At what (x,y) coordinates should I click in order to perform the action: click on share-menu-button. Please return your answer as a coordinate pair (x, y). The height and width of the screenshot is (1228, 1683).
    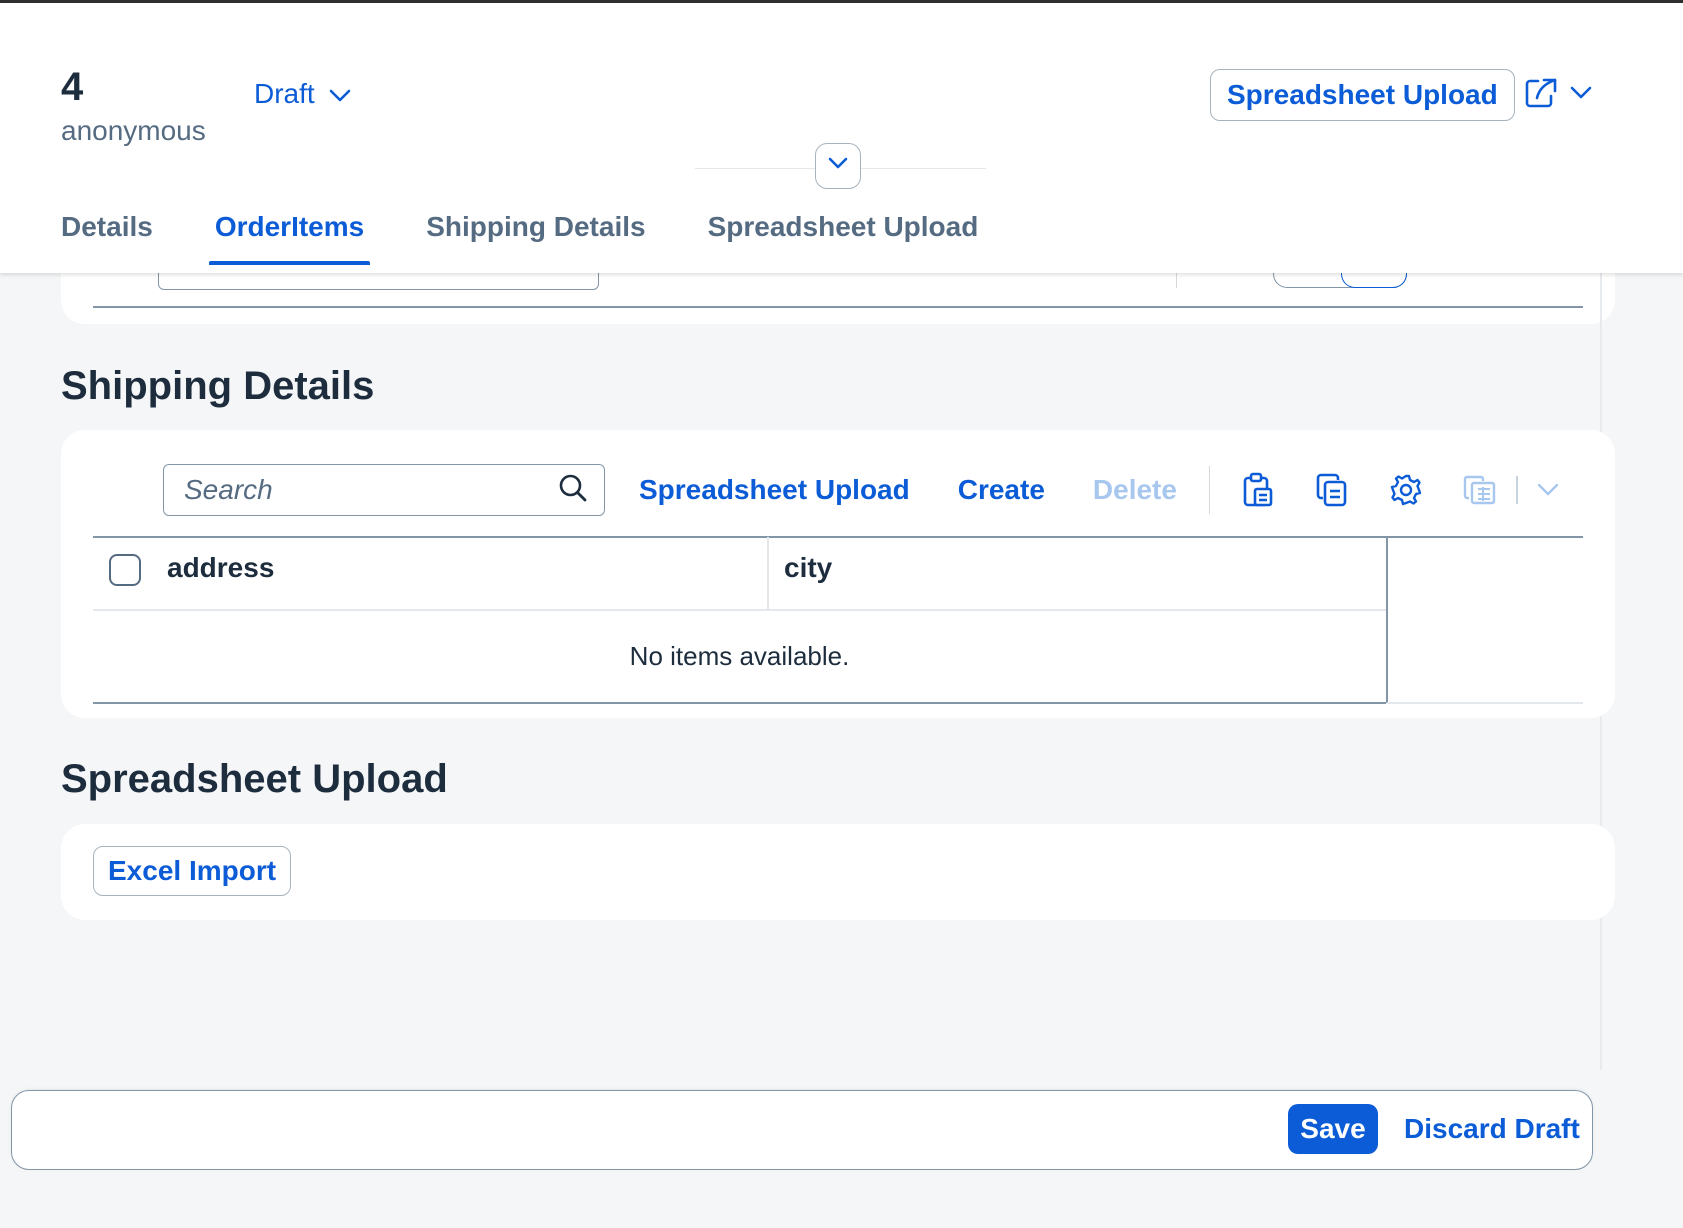
    Looking at the image, I should click on (1558, 95).